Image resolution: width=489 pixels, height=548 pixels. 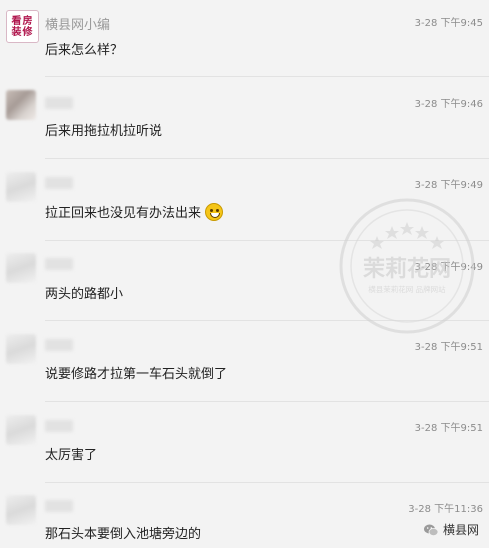 What do you see at coordinates (84, 50) in the screenshot?
I see `message-text: 后来怎么样？` at bounding box center [84, 50].